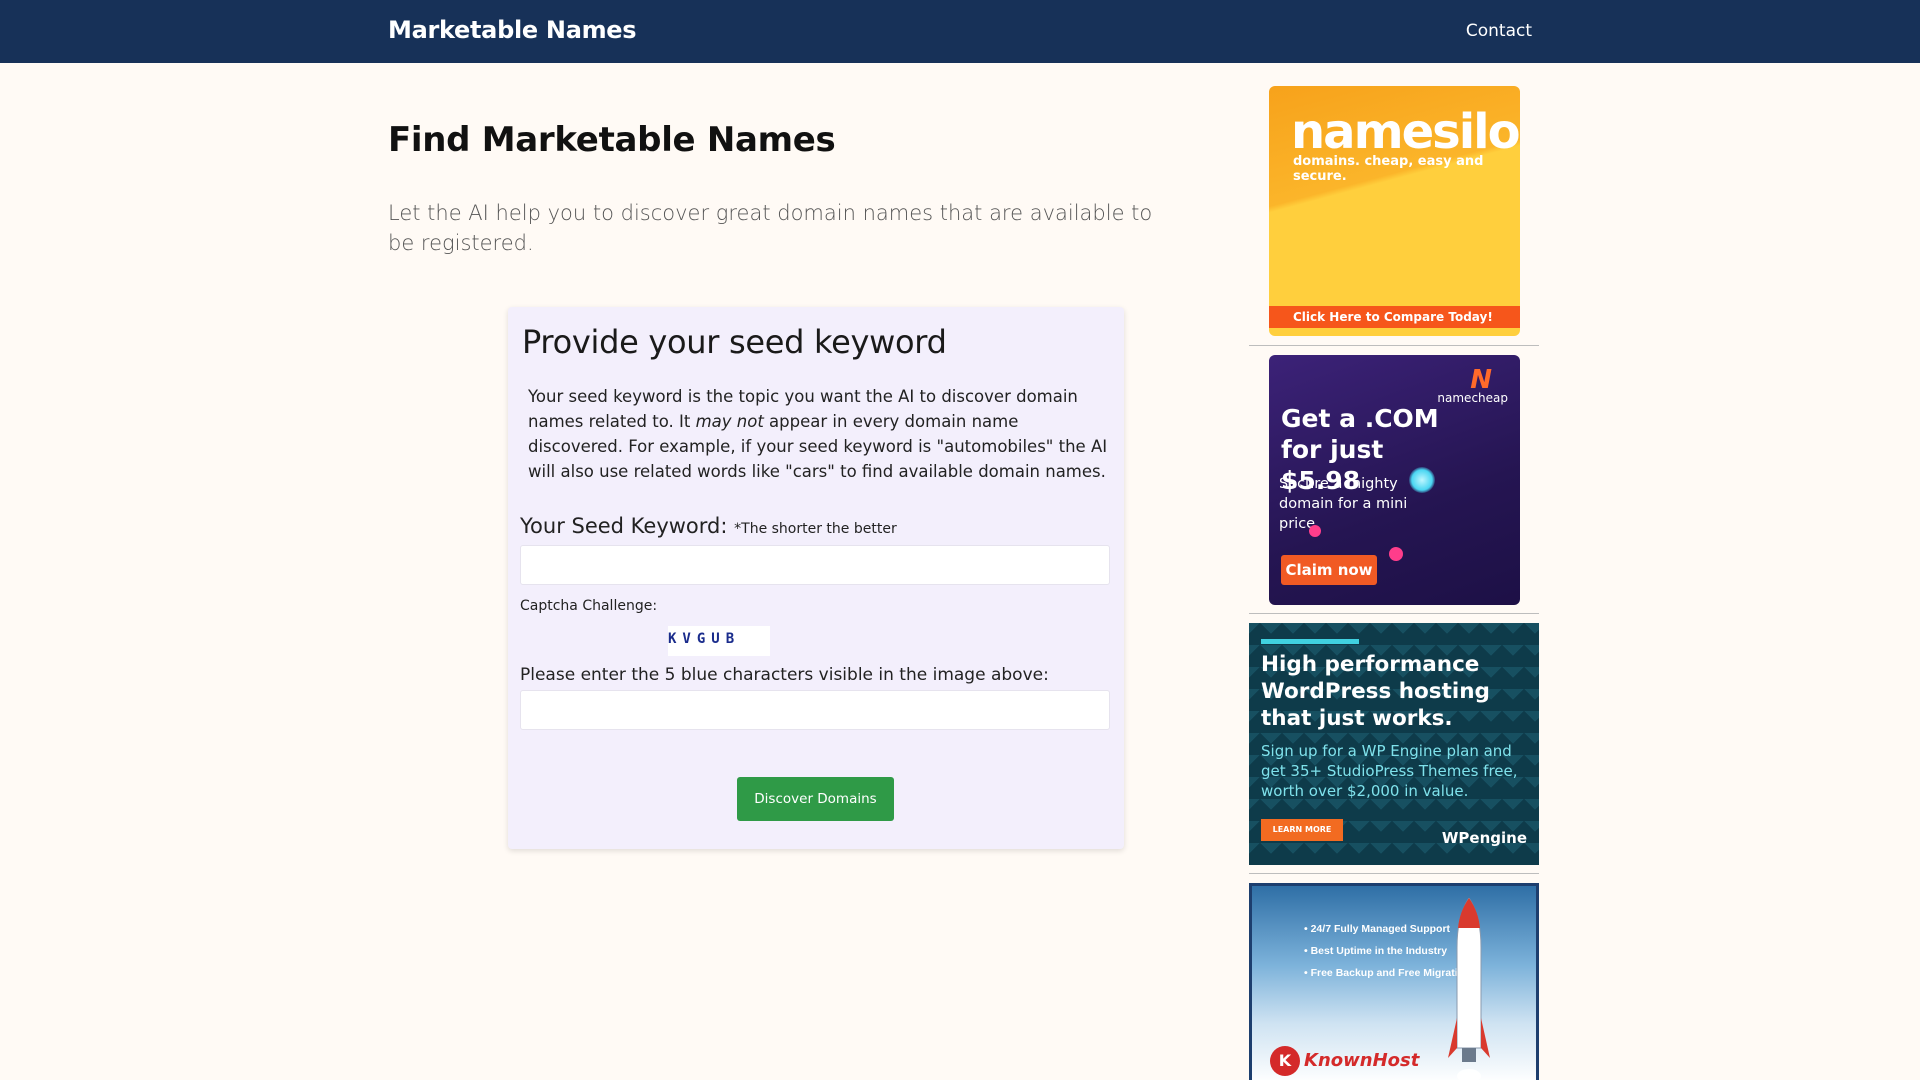 The image size is (1920, 1080). Describe the element at coordinates (624, 526) in the screenshot. I see `seed-keyword-label-text: Your Seed Keyword:` at that location.